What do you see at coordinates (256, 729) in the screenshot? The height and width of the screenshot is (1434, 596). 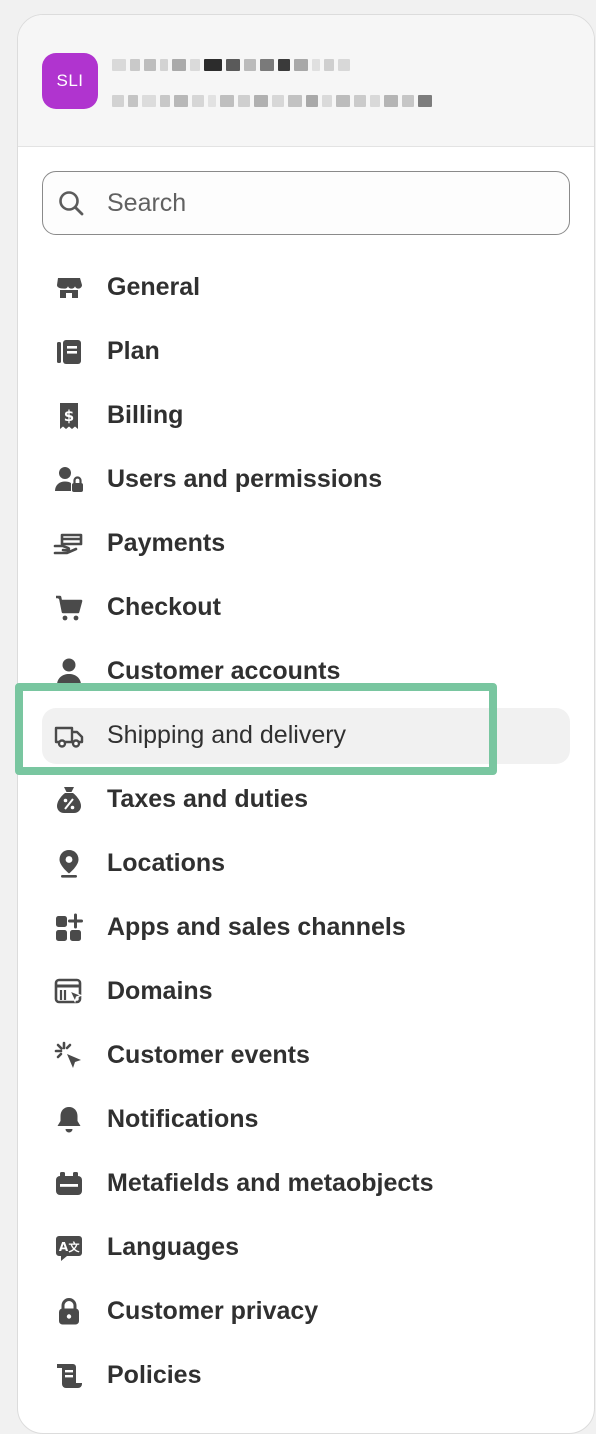 I see `highlight-box` at bounding box center [256, 729].